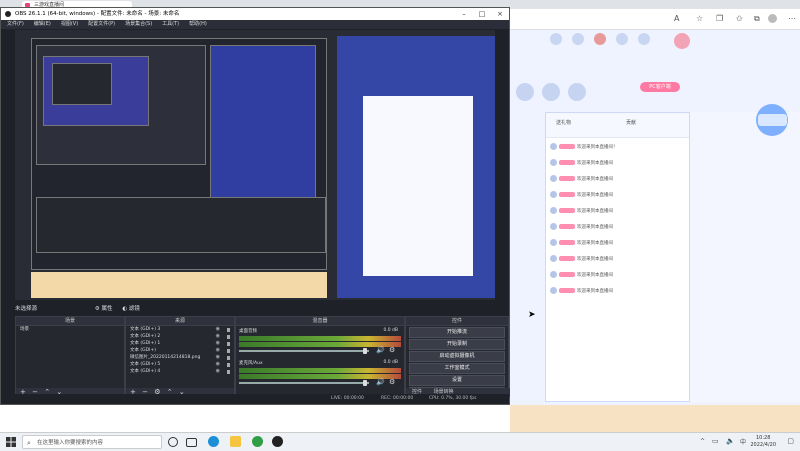 This screenshot has width=800, height=451. What do you see at coordinates (702, 441) in the screenshot?
I see `tray-chevron-icon: ^` at bounding box center [702, 441].